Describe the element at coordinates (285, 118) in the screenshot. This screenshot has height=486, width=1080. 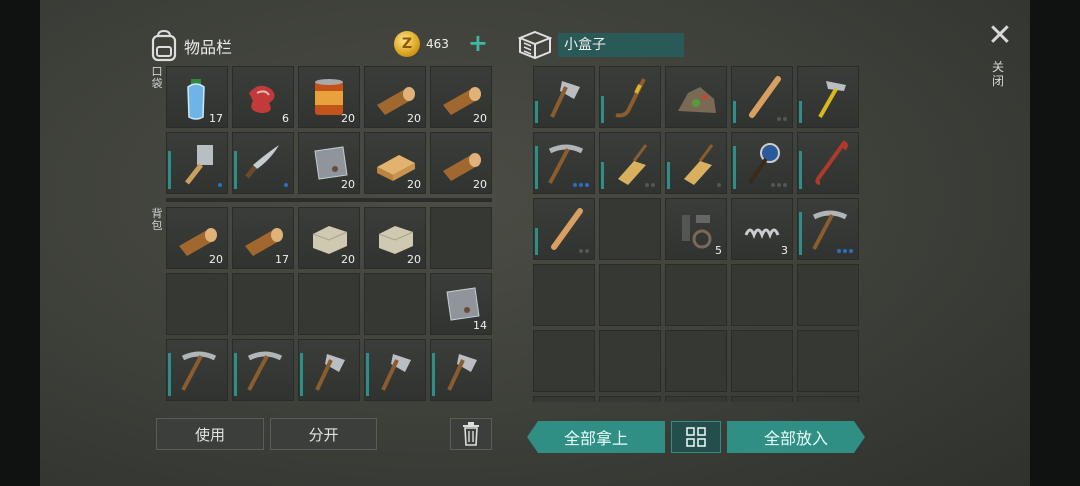
I see `item-count: 6` at that location.